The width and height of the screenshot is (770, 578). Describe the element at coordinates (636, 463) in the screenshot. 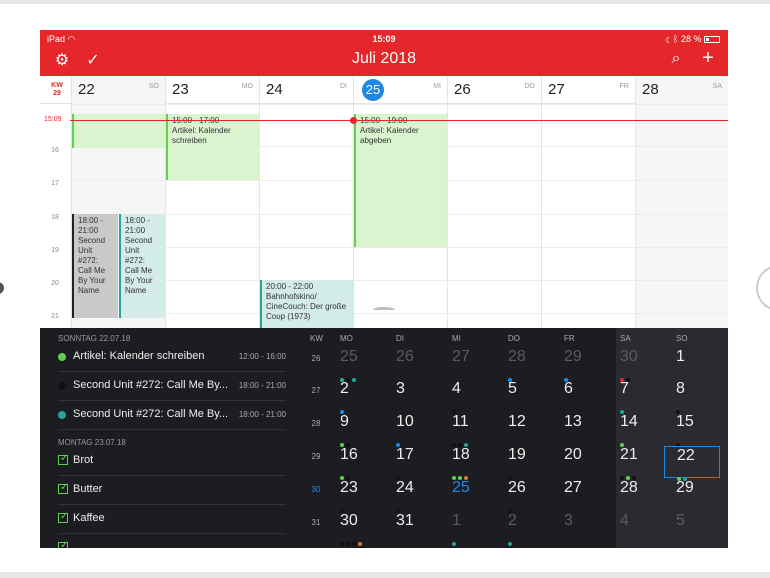

I see `month-day-cell: 21` at that location.